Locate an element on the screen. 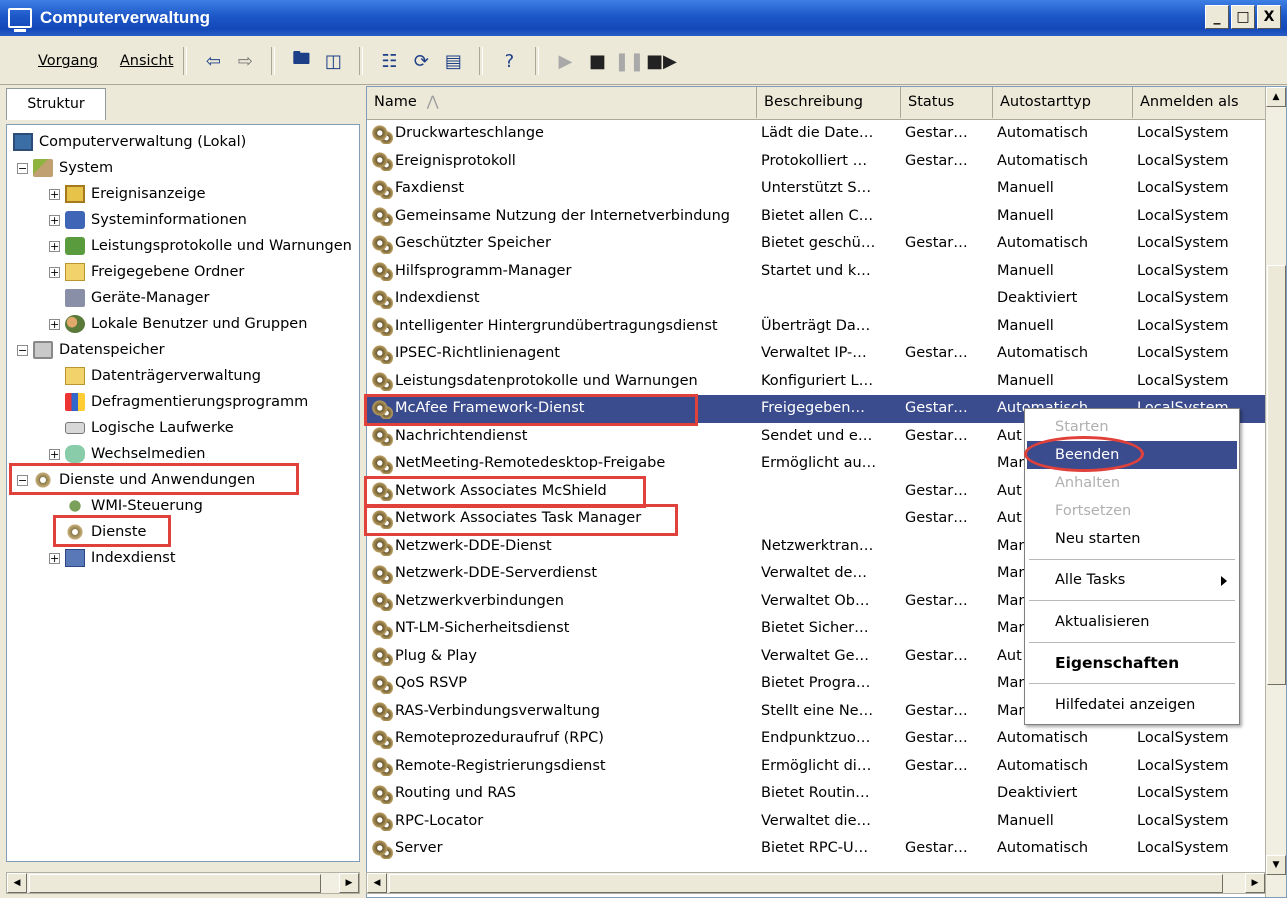 The image size is (1287, 898). menu-item-anhalten: Anhalten is located at coordinates (1132, 483).